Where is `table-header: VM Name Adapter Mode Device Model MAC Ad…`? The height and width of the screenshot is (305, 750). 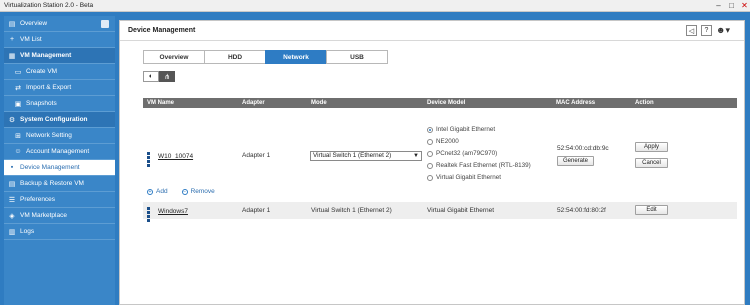 table-header: VM Name Adapter Mode Device Model MAC Ad… is located at coordinates (440, 103).